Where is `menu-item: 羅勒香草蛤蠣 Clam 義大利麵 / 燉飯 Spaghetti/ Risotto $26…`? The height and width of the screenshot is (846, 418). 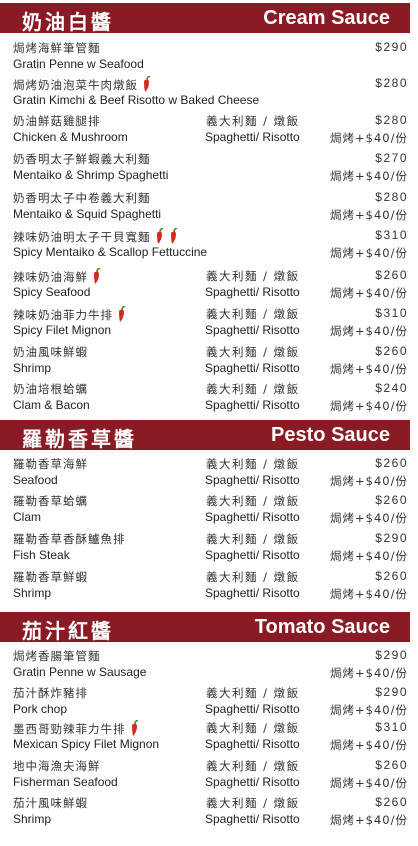 menu-item: 羅勒香草蛤蠣 Clam 義大利麵 / 燉飯 Spaghetti/ Risotto $26… is located at coordinates (209, 512).